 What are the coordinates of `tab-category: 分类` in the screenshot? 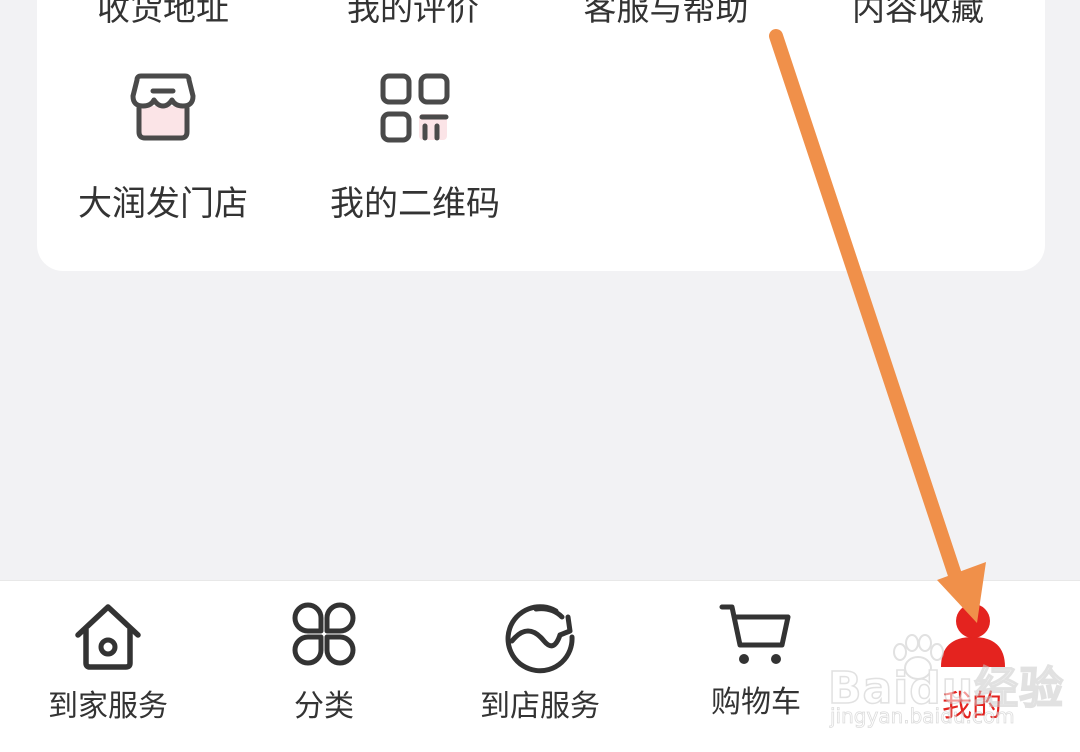 It's located at (324, 666).